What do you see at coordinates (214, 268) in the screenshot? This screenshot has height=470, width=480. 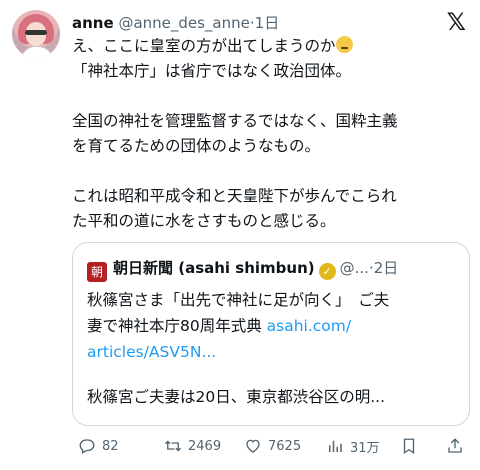 I see `quoted-source-name: 朝日新聞 (asahi shimbun)` at bounding box center [214, 268].